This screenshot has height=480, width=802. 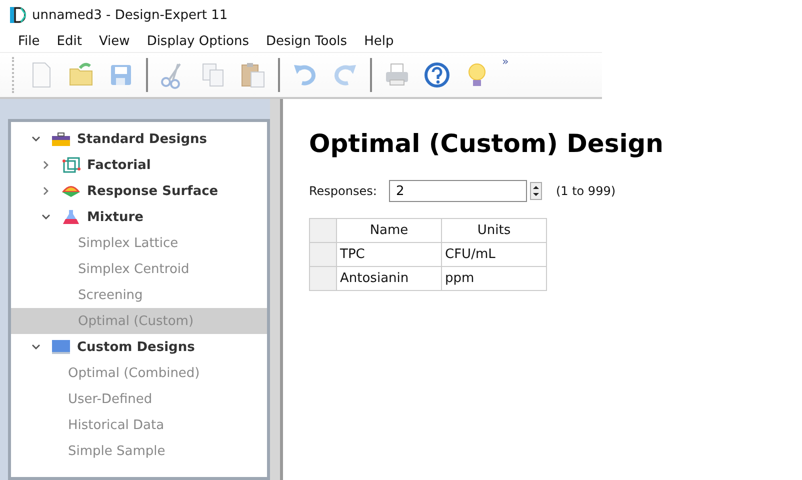 I want to click on table-cell: Antosianin, so click(x=389, y=278).